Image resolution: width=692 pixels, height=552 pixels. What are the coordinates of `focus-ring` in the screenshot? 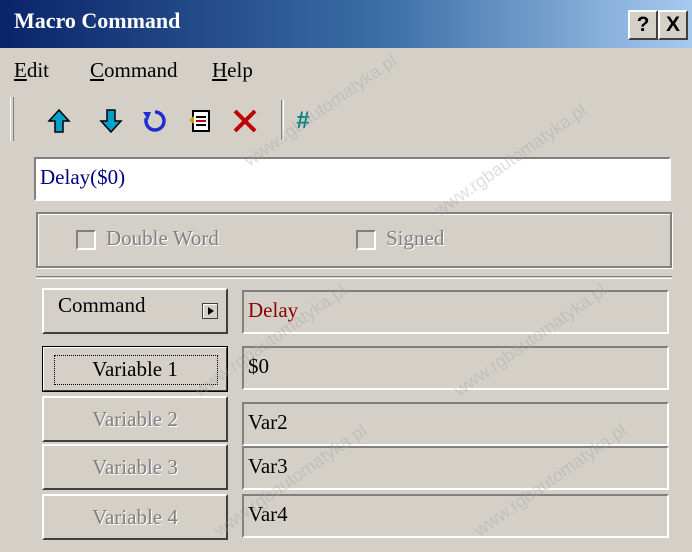 It's located at (136, 370).